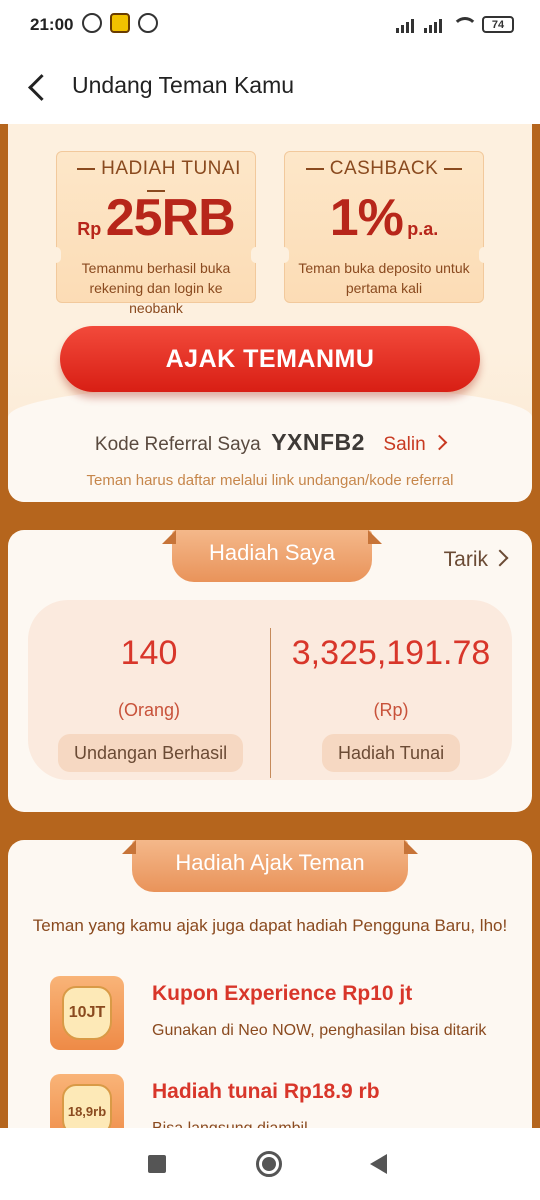 The width and height of the screenshot is (540, 1200). Describe the element at coordinates (170, 218) in the screenshot. I see `reward-amount: 25RB` at that location.